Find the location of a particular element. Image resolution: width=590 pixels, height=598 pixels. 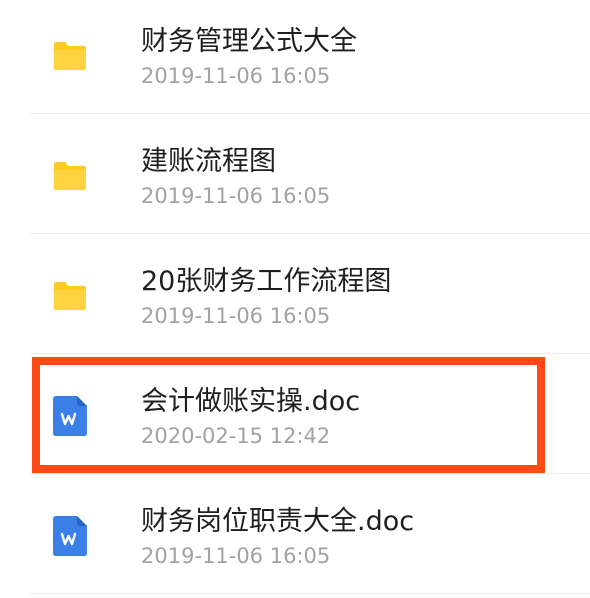

file-name: 财务岗位职责大全.doc is located at coordinates (278, 521).